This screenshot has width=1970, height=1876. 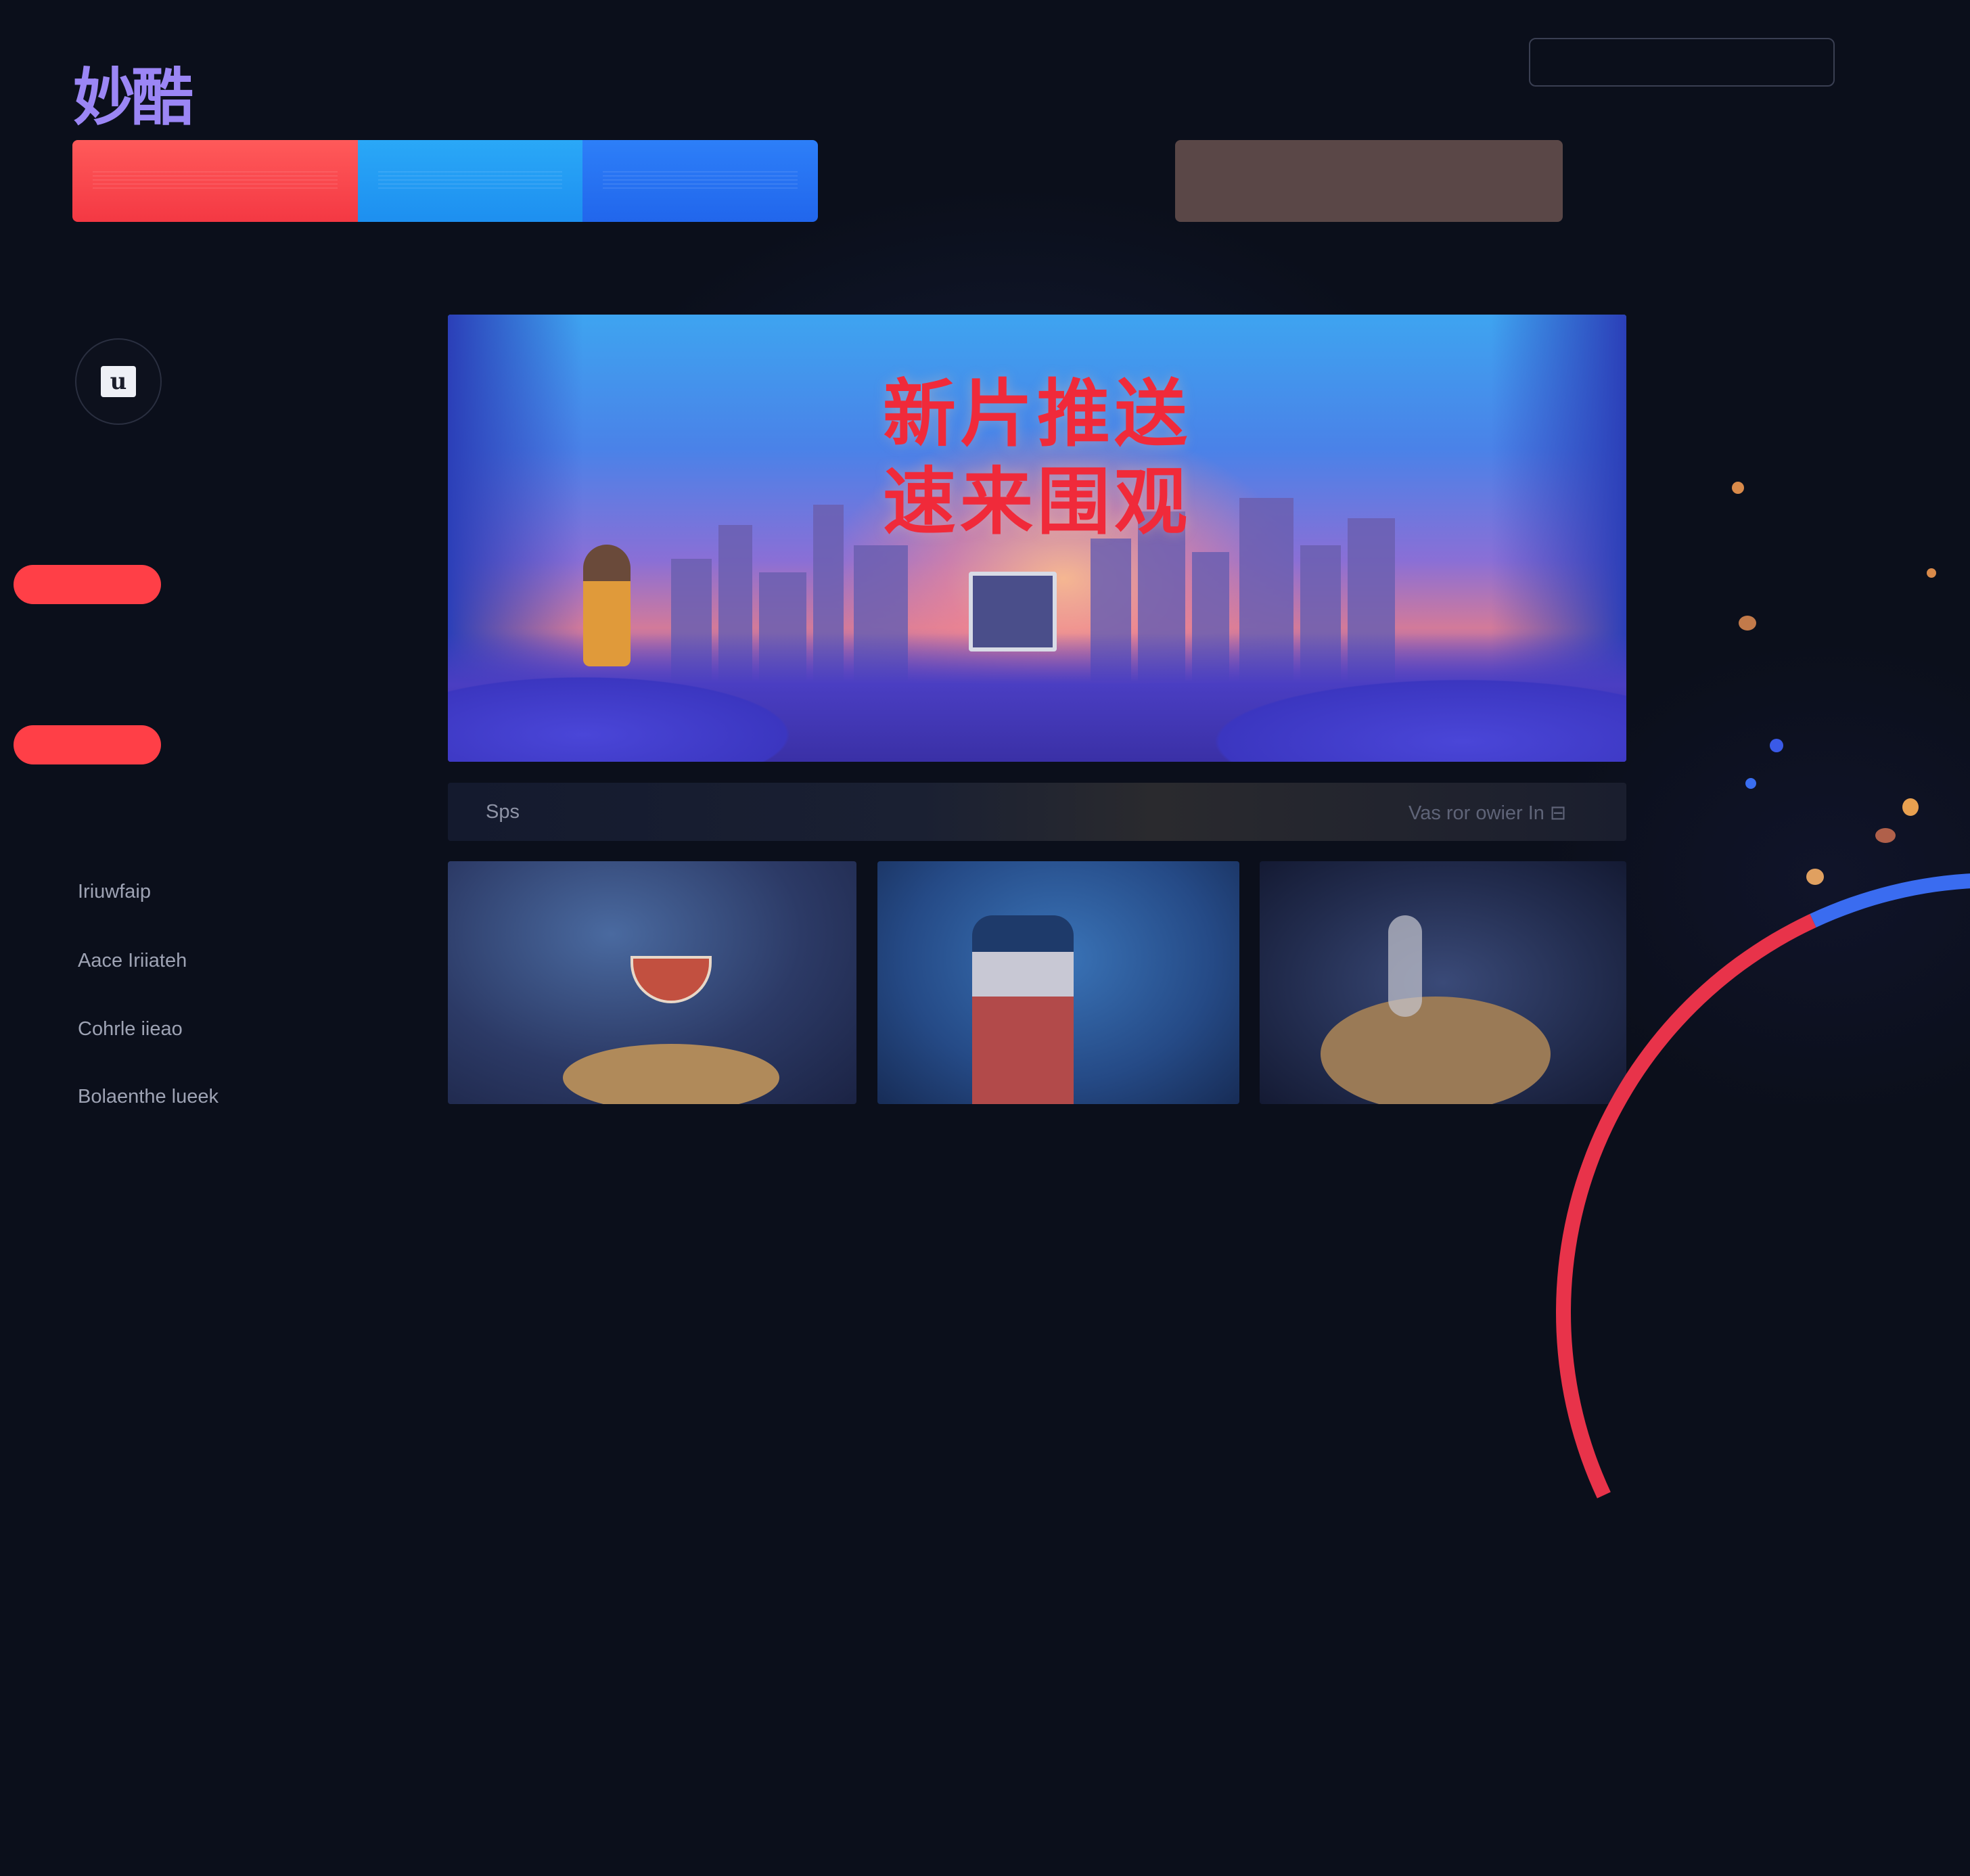 I want to click on banner-monitor, so click(x=1013, y=611).